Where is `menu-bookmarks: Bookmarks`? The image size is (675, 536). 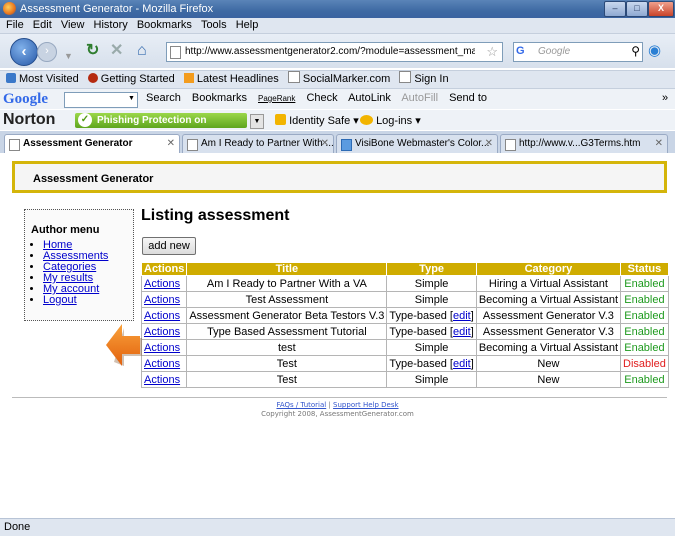 menu-bookmarks: Bookmarks is located at coordinates (164, 25).